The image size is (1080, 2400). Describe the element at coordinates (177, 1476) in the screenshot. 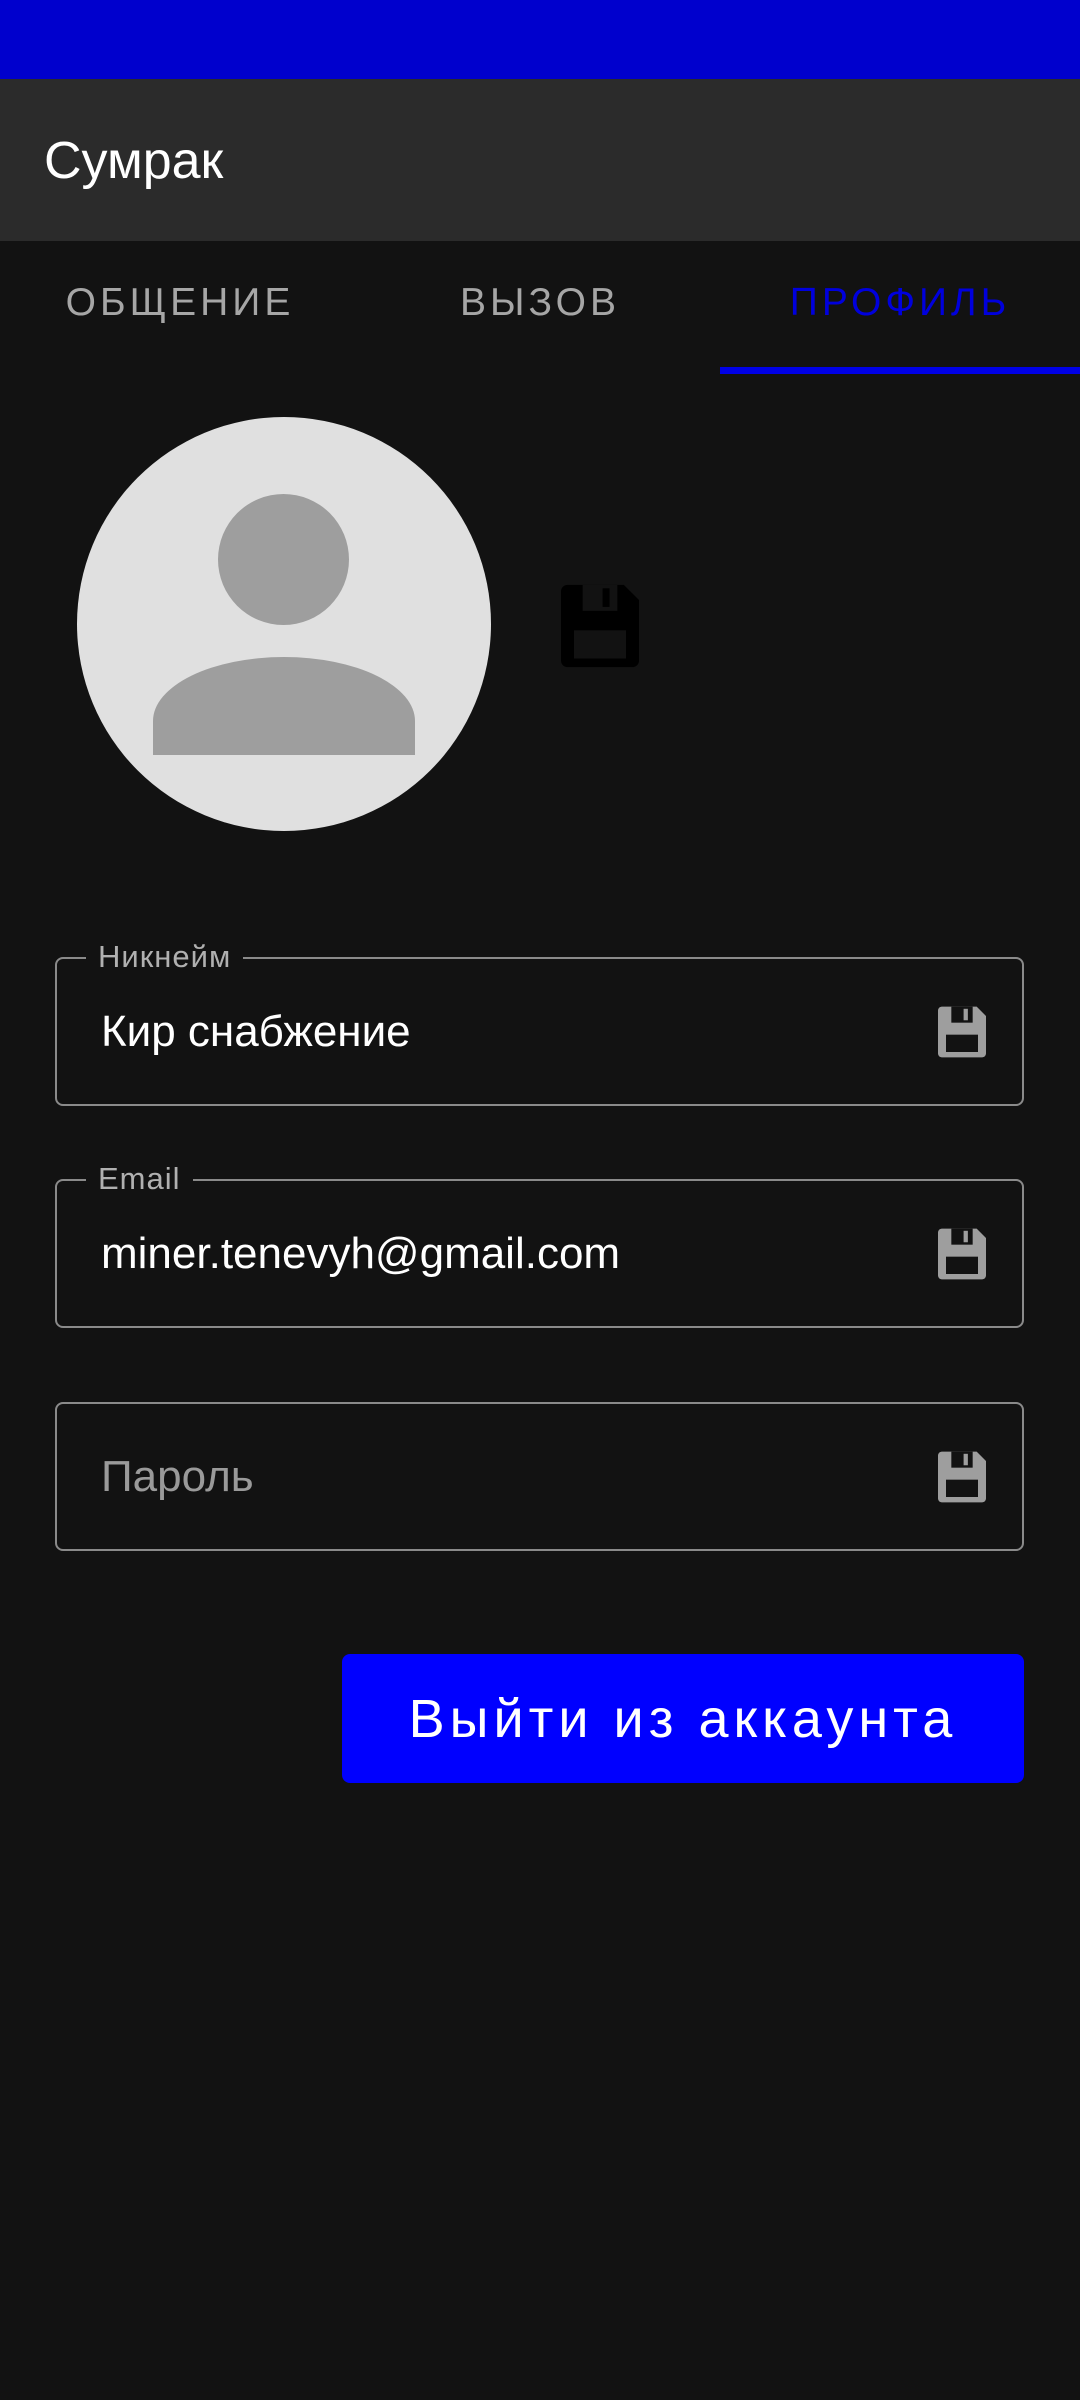

I see `password-placeholder: Пароль` at that location.